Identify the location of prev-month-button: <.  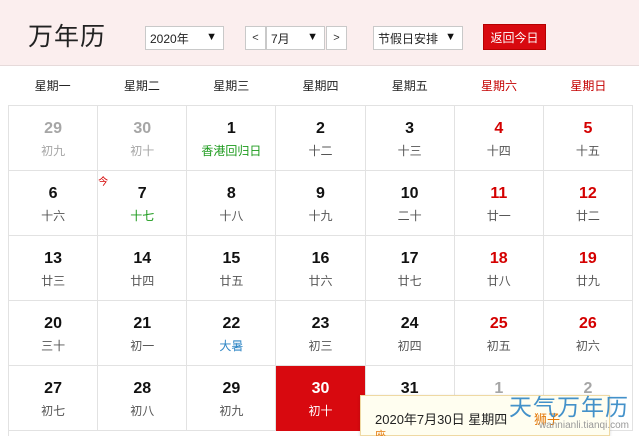
(255, 38).